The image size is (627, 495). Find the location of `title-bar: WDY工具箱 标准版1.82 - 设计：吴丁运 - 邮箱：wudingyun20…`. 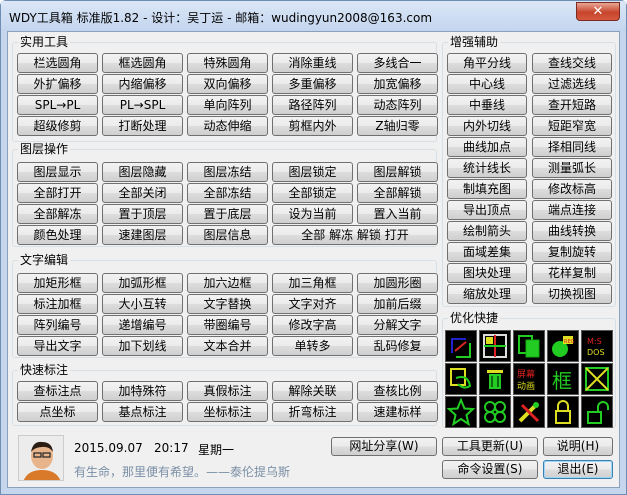

title-bar: WDY工具箱 标准版1.82 - 设计：吴丁运 - 邮箱：wudingyun20… is located at coordinates (313, 16).